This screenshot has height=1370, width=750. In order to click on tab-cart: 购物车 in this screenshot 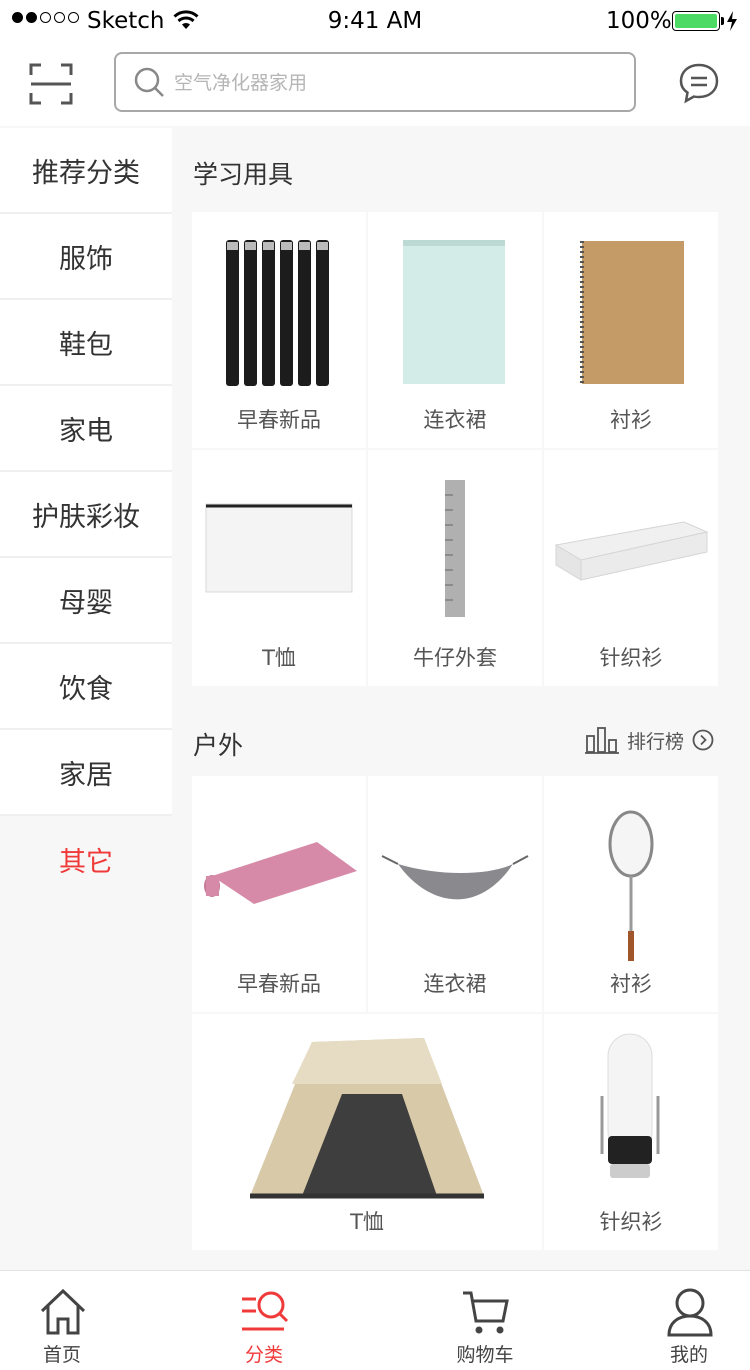, I will do `click(485, 1320)`.